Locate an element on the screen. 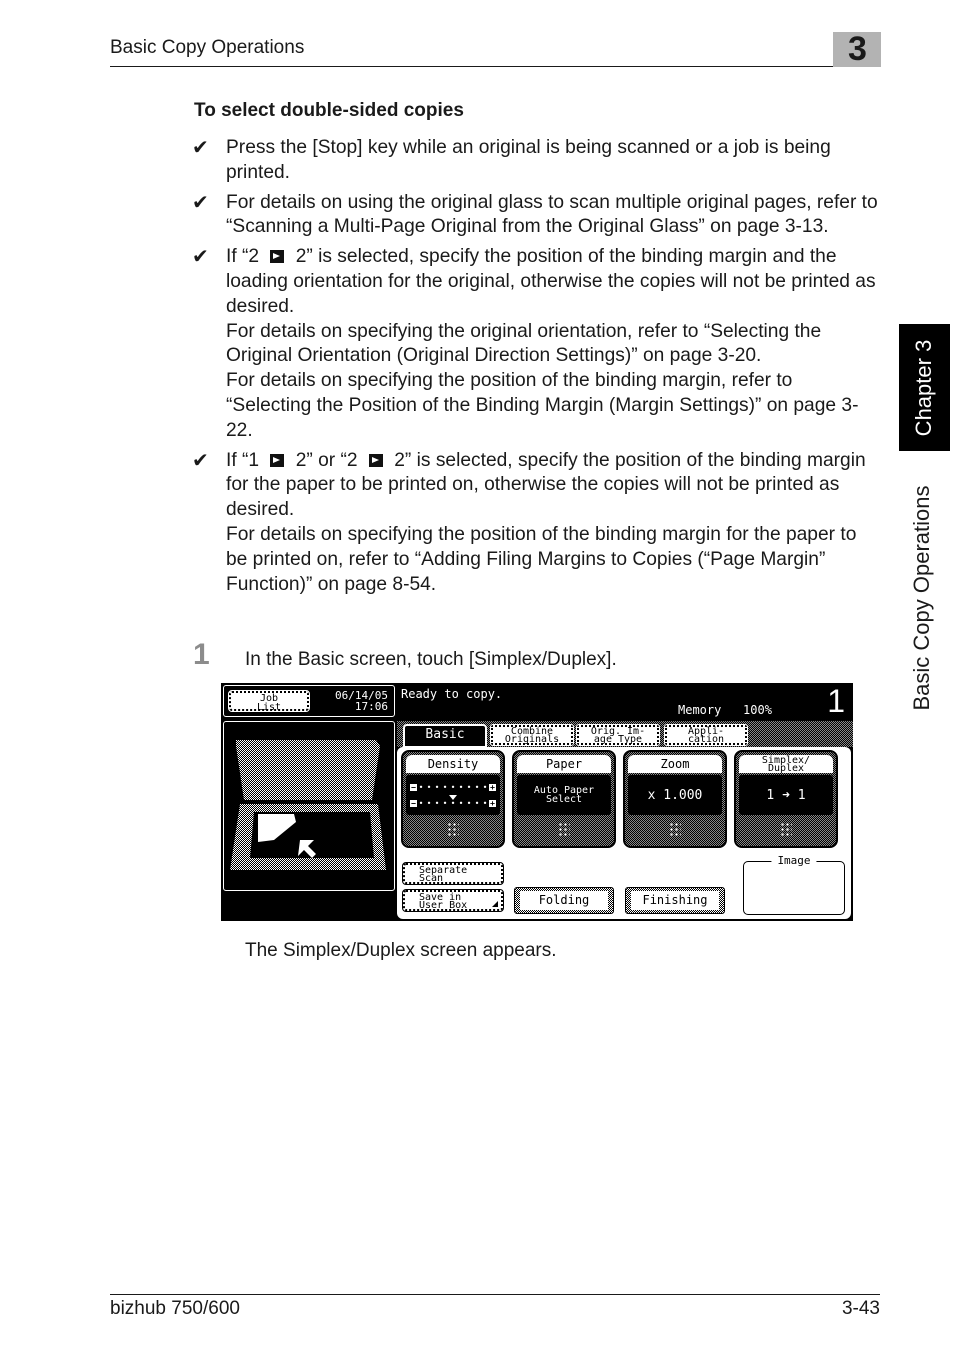  density-title: Density is located at coordinates (453, 764).